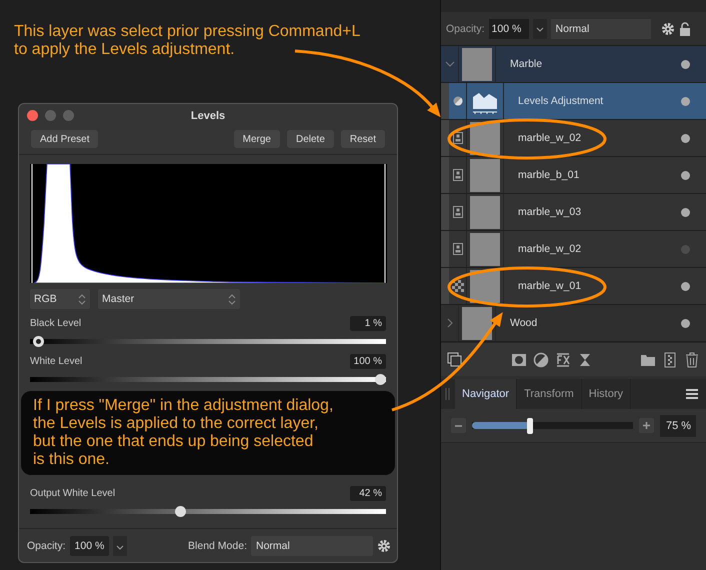 The width and height of the screenshot is (706, 570). What do you see at coordinates (550, 212) in the screenshot?
I see `layer-name: marble_w_03` at bounding box center [550, 212].